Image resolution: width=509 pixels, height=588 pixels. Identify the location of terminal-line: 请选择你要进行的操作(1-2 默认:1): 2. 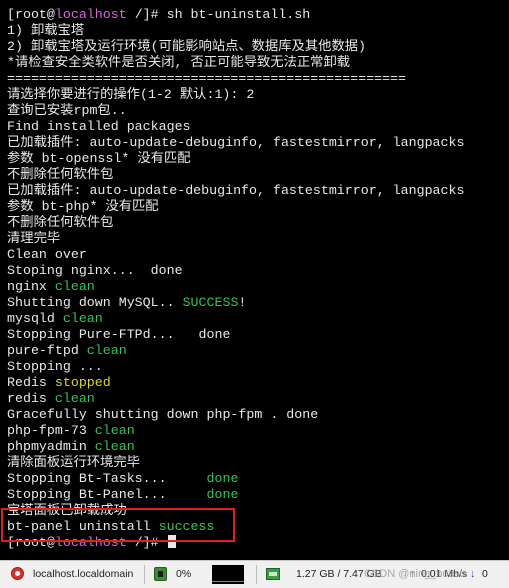
(256, 95).